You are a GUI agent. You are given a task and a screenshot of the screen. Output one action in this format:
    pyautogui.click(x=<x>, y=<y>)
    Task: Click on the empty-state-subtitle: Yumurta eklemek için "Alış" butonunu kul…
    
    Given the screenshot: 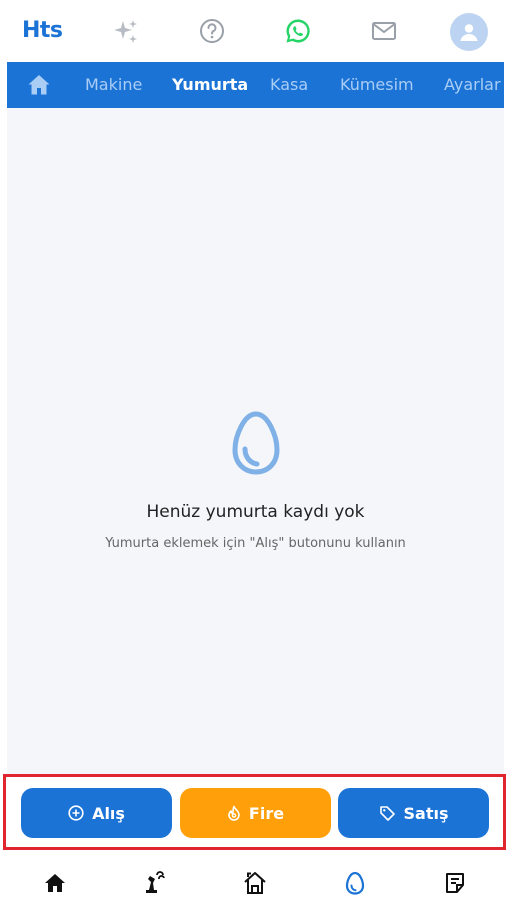 What is the action you would take?
    pyautogui.click(x=255, y=543)
    